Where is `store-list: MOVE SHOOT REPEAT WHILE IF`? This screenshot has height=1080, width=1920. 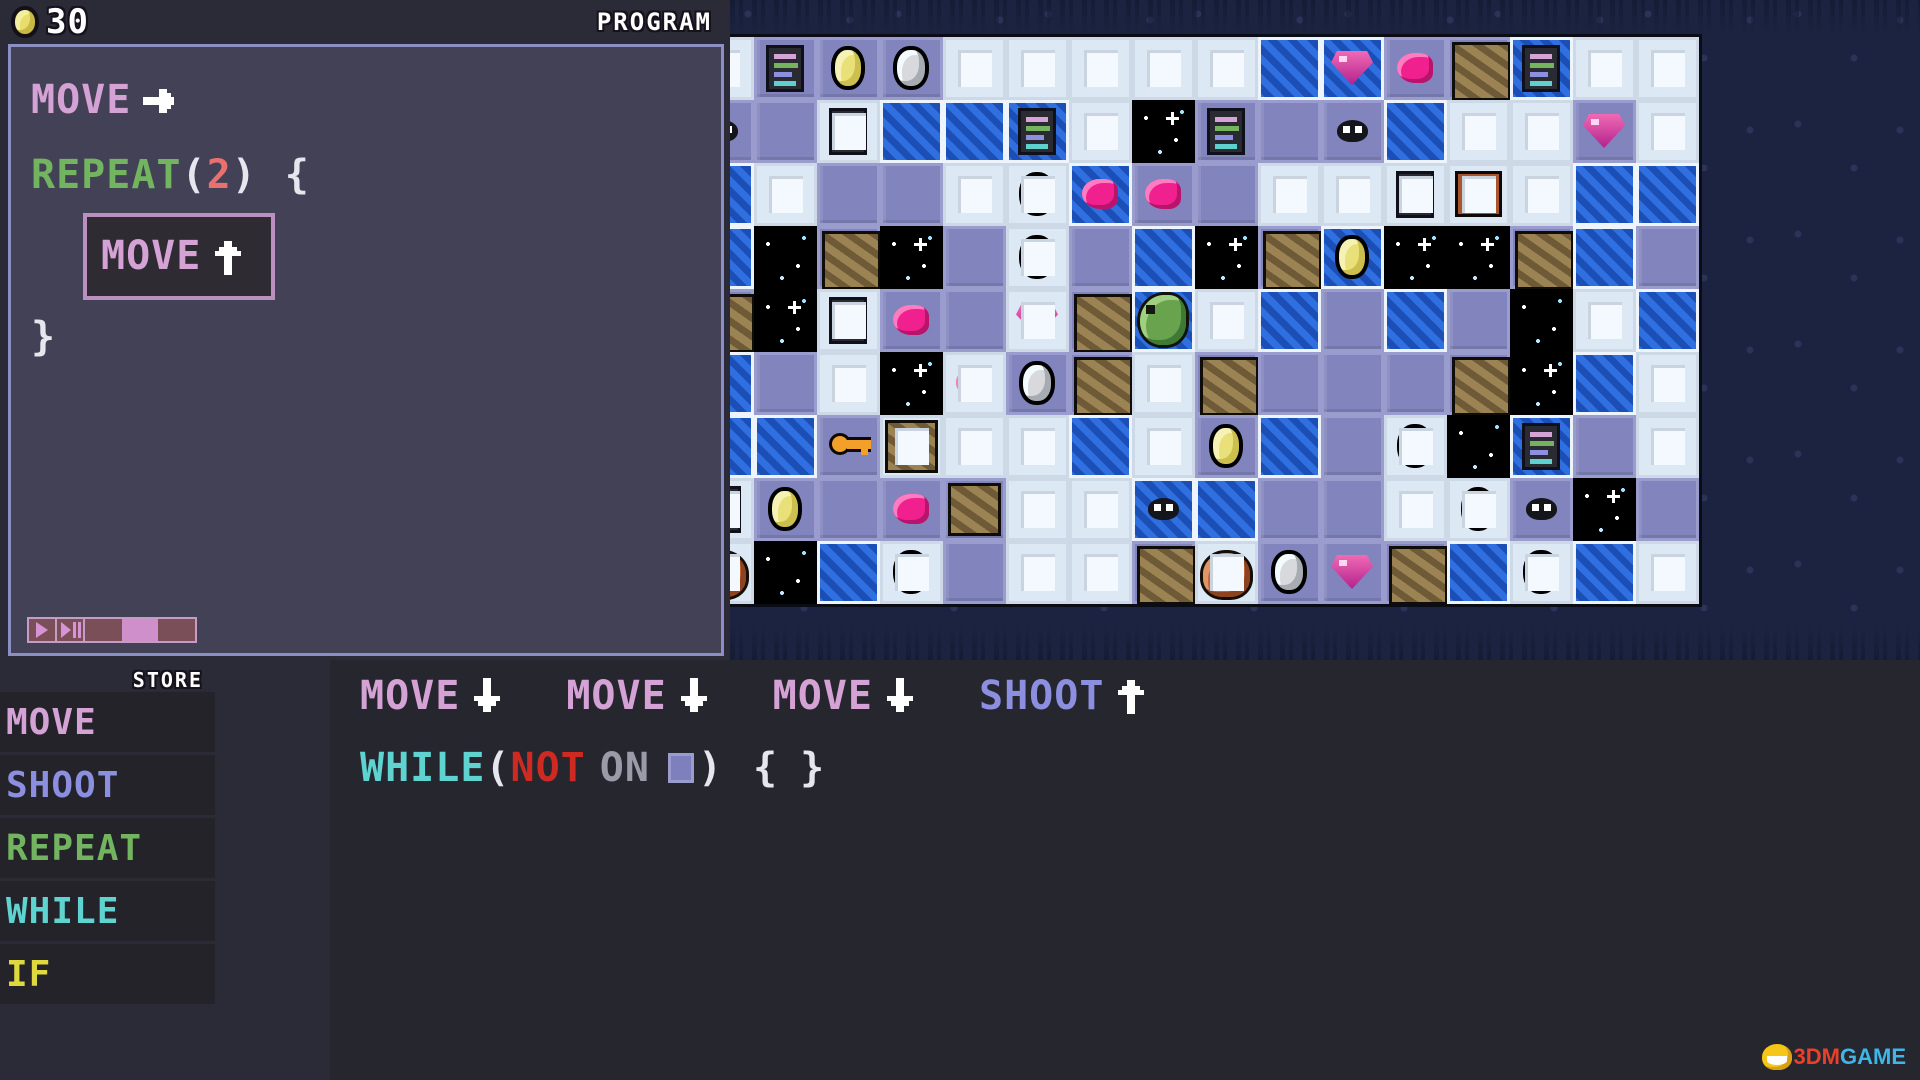
store-list: MOVE SHOOT REPEAT WHILE IF is located at coordinates (107, 849).